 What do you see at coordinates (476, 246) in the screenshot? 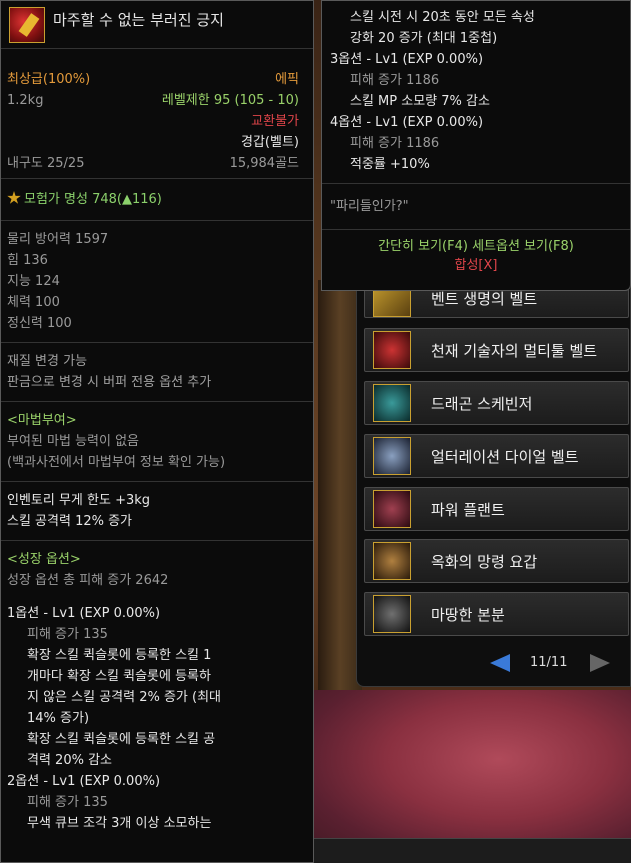
I see `view-toggle-buttons: 간단히 보기(F4) 세트옵션 보기(F8)` at bounding box center [476, 246].